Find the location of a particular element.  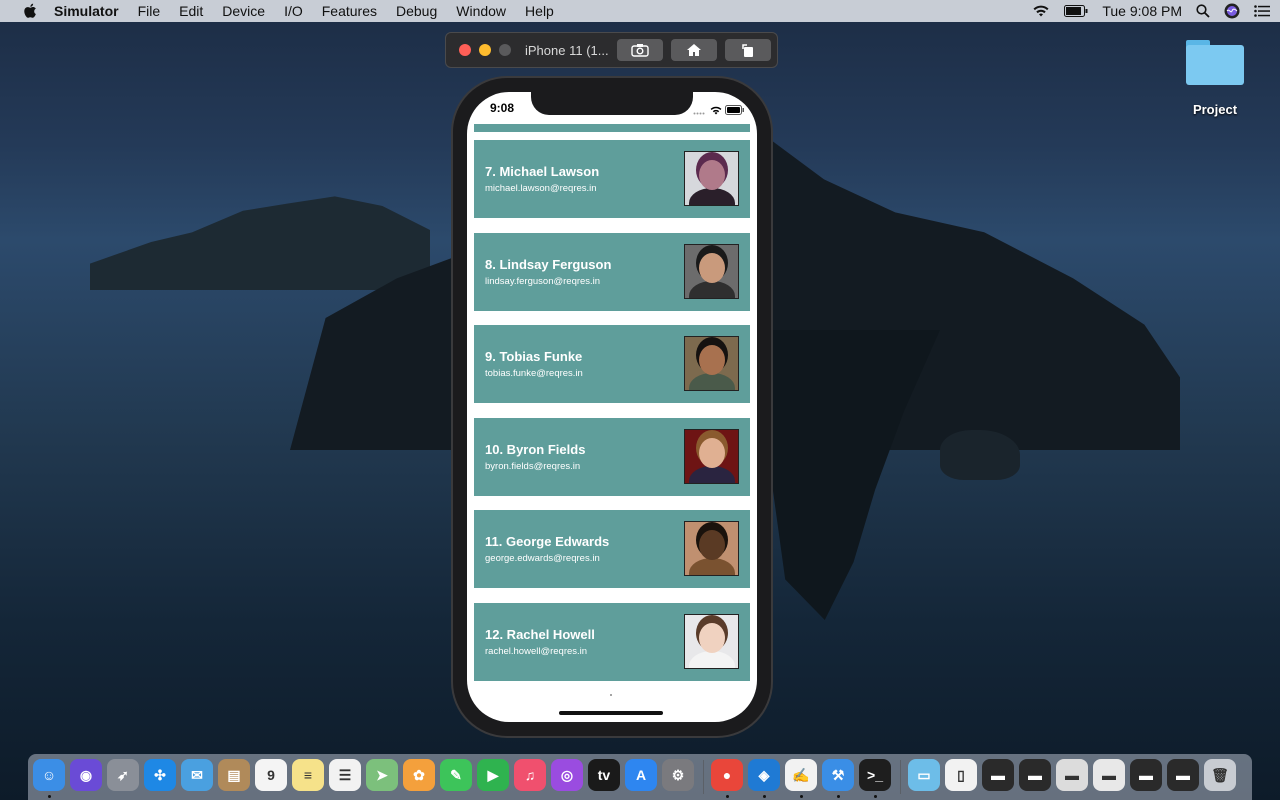

finder-icon: ☺ is located at coordinates (49, 775).